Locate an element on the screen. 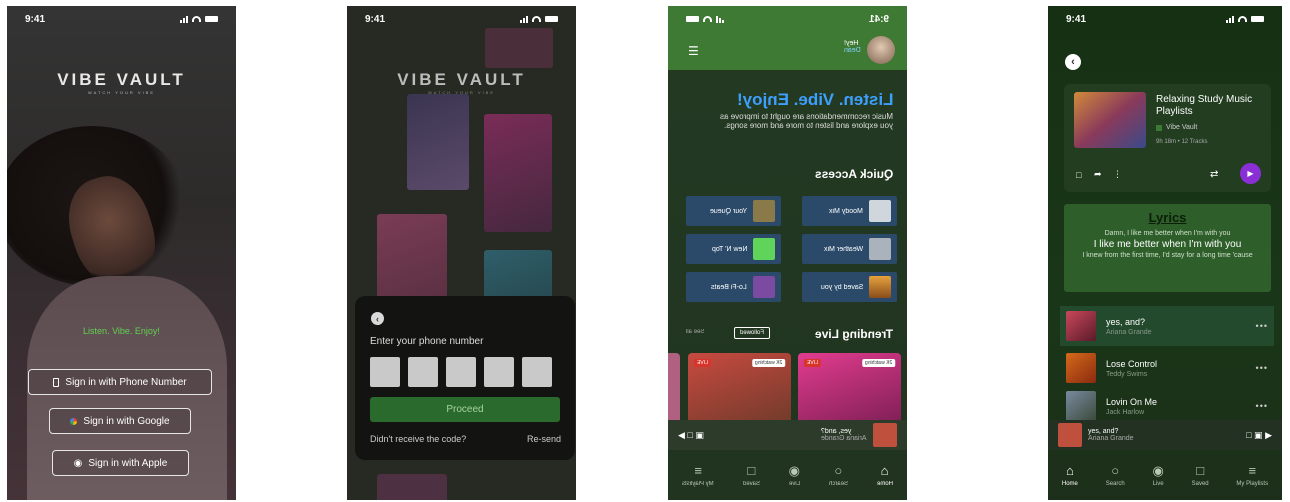  greeting: Hey! is located at coordinates (851, 43).